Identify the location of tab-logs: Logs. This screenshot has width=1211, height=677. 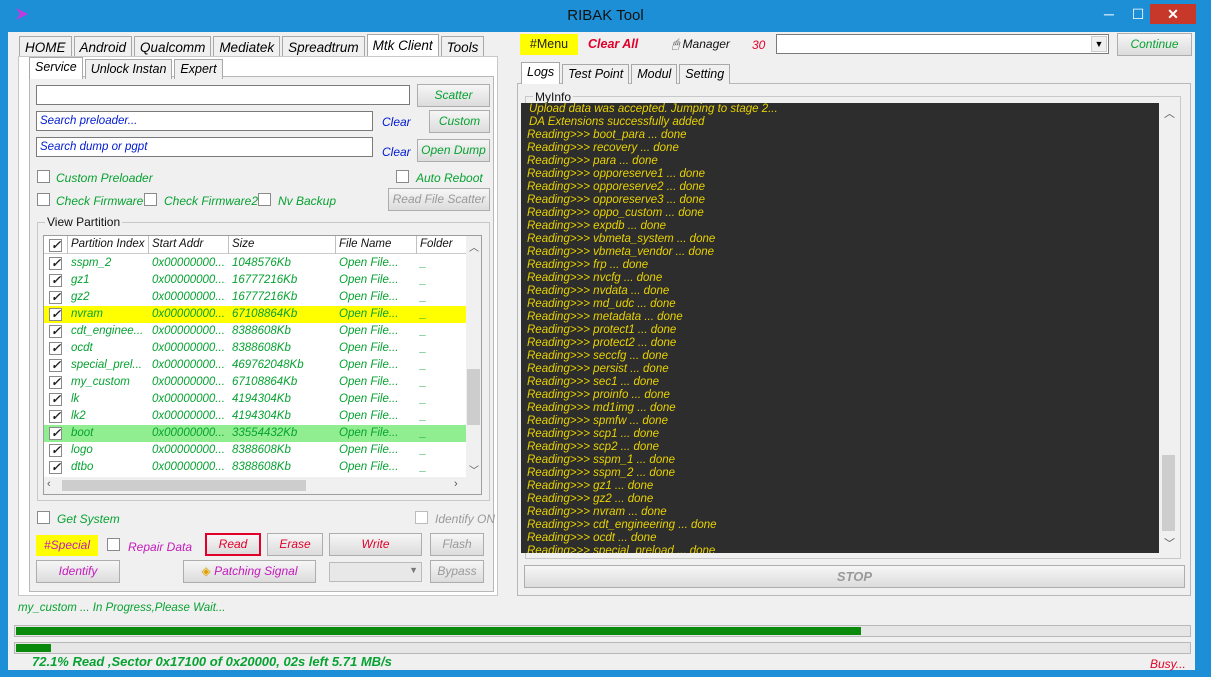
(541, 73).